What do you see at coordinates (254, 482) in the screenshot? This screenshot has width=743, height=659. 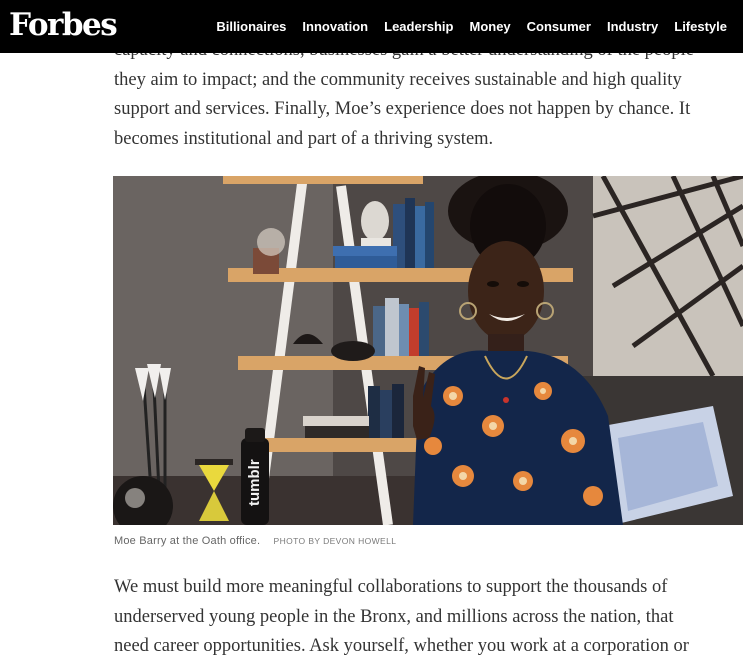 I see `bottle-label: tumblr` at bounding box center [254, 482].